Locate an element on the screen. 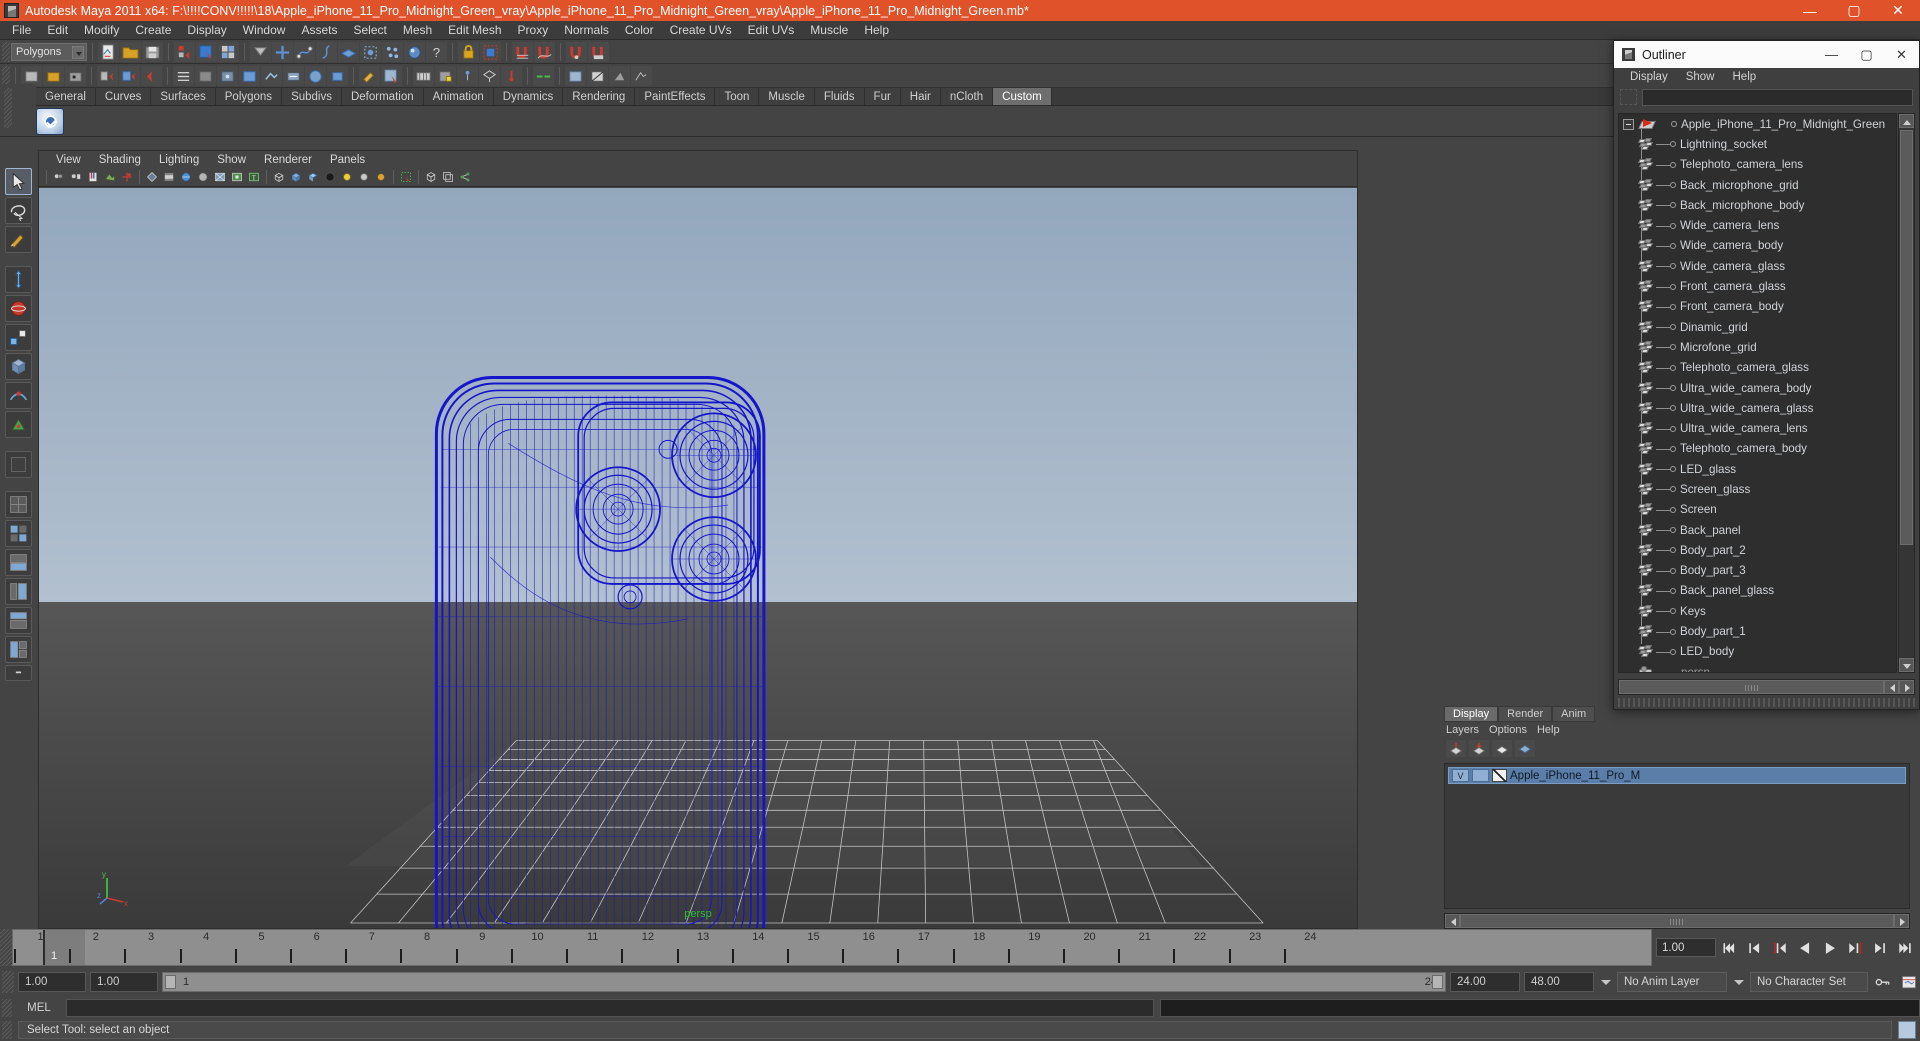 This screenshot has width=1920, height=1041. shade-textured-icon is located at coordinates (186, 177).